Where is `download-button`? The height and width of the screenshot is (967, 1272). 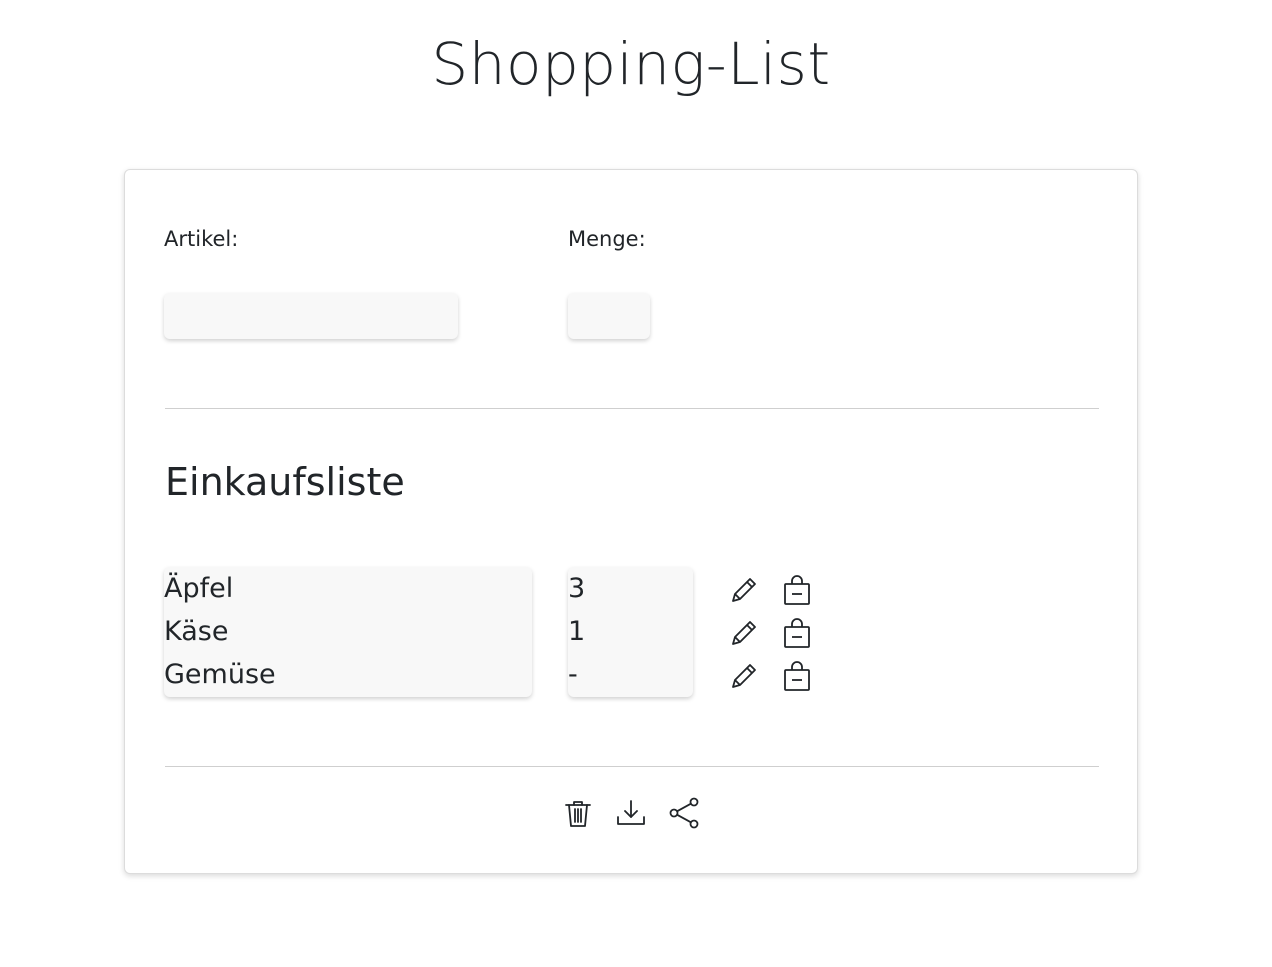 download-button is located at coordinates (631, 813).